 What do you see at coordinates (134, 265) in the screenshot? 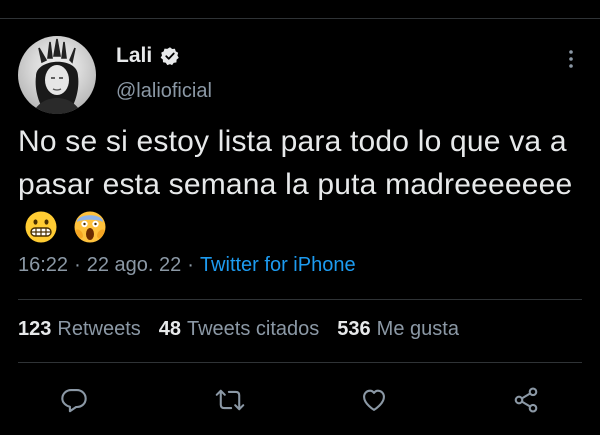
I see `tweet-date: 22 ago. 22` at bounding box center [134, 265].